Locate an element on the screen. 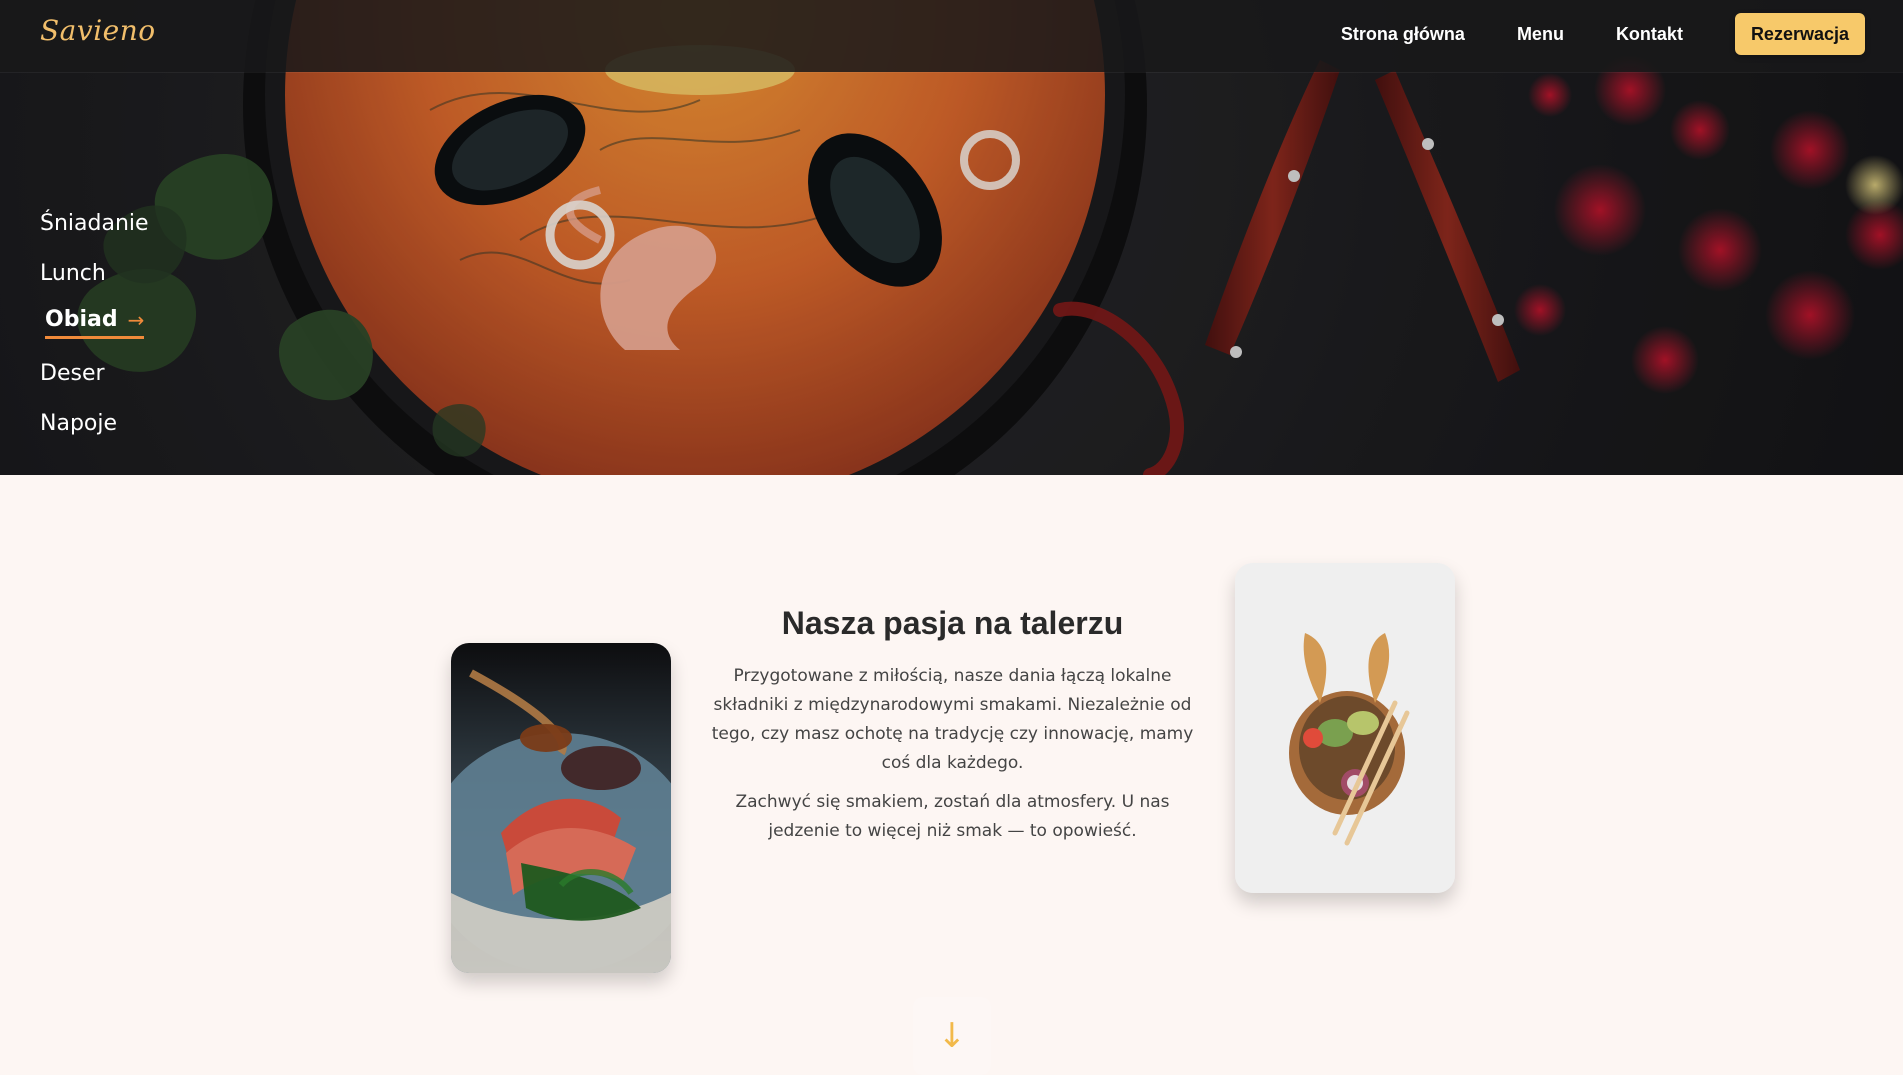 The image size is (1903, 1075). dish-photo-left is located at coordinates (561, 808).